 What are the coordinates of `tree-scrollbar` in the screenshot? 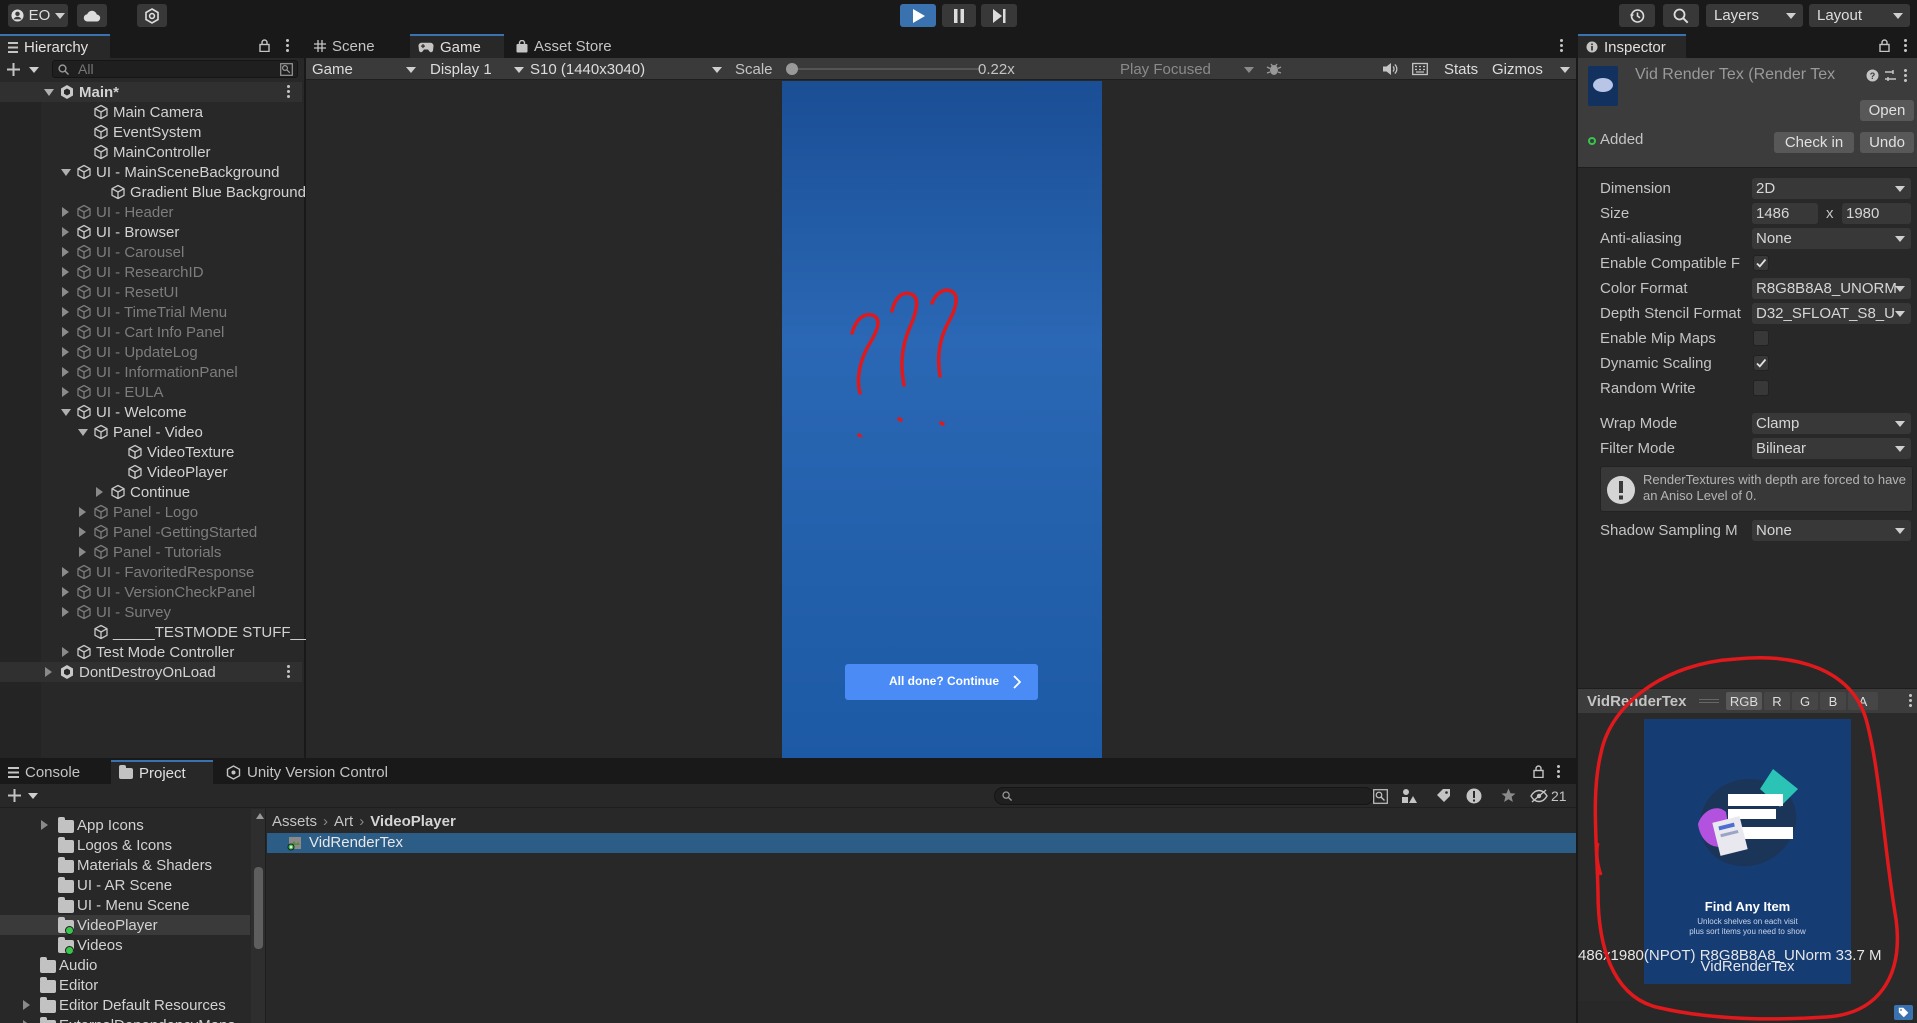 It's located at (258, 916).